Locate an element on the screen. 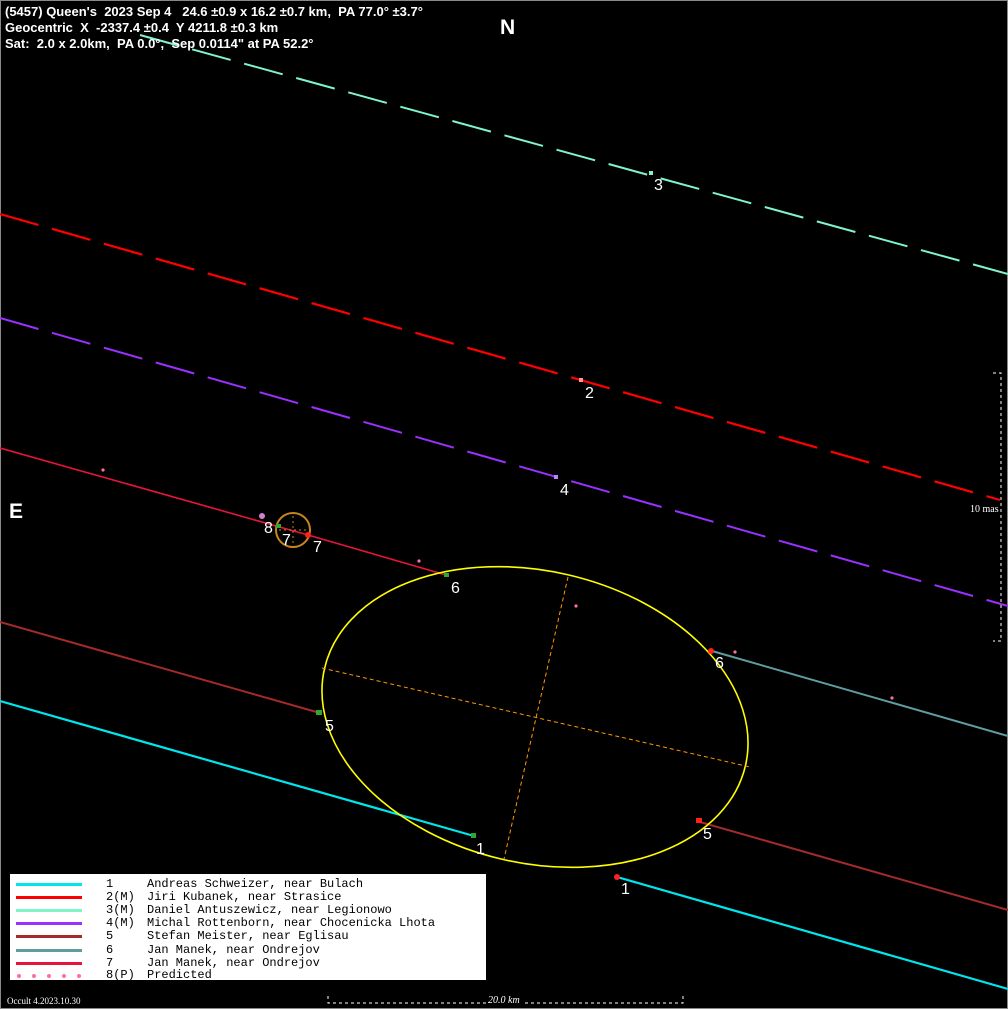  legend-name: Stefan Meister, near Eglisau is located at coordinates (248, 936).